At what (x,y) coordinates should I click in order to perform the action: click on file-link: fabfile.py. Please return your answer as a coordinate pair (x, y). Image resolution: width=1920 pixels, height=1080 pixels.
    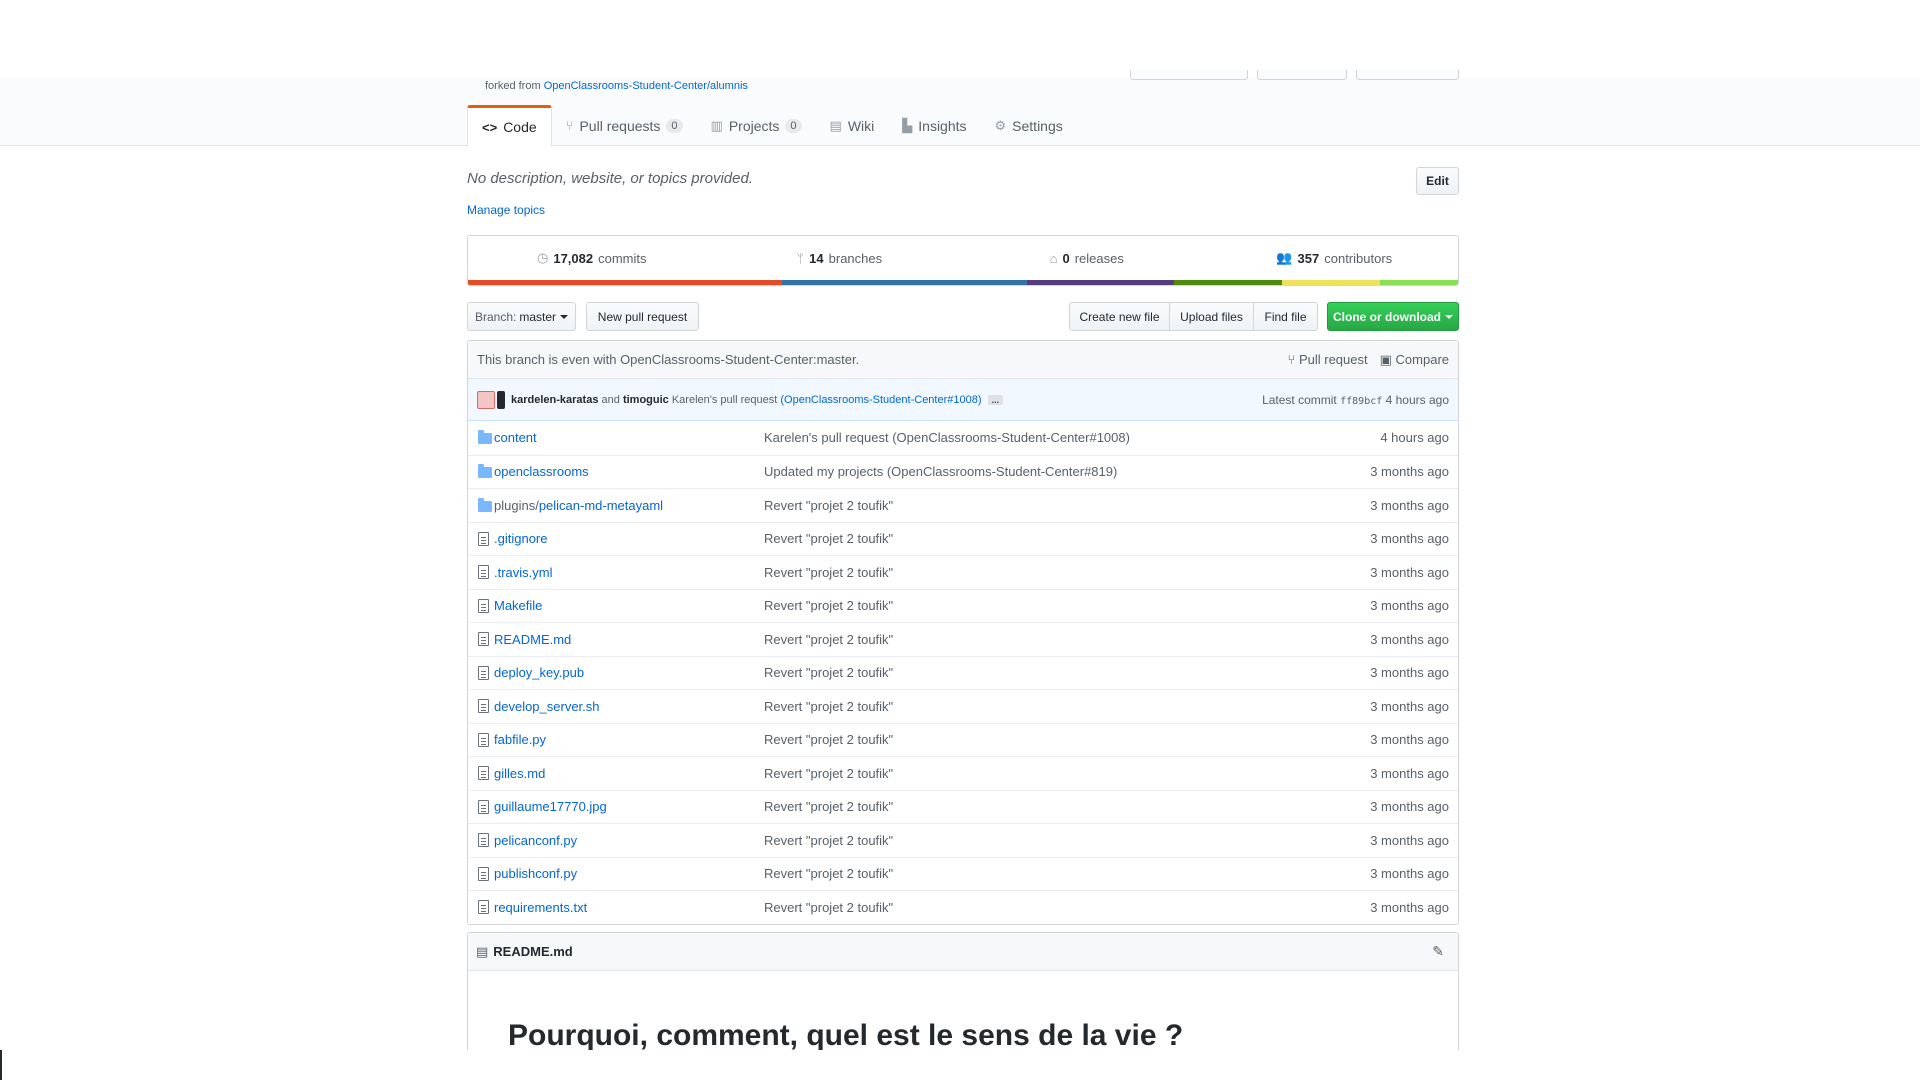
    Looking at the image, I should click on (520, 739).